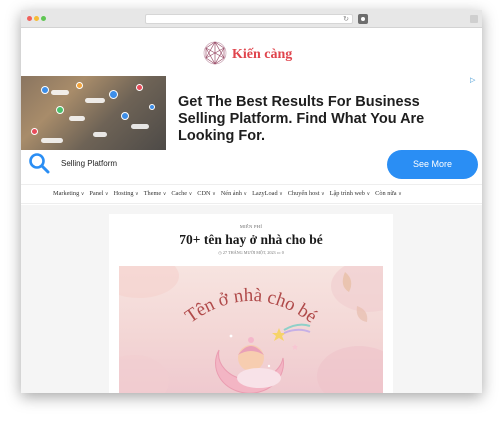 The height and width of the screenshot is (423, 500). I want to click on browser-toolbar: ↻, so click(251, 19).